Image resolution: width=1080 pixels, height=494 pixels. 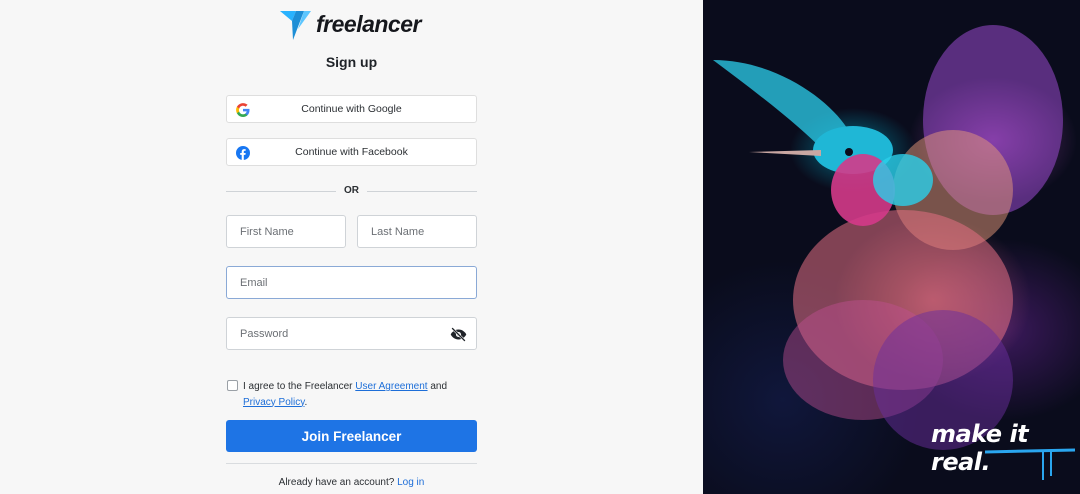 I want to click on agree-prefix: I agree to the Freelancer, so click(x=299, y=386).